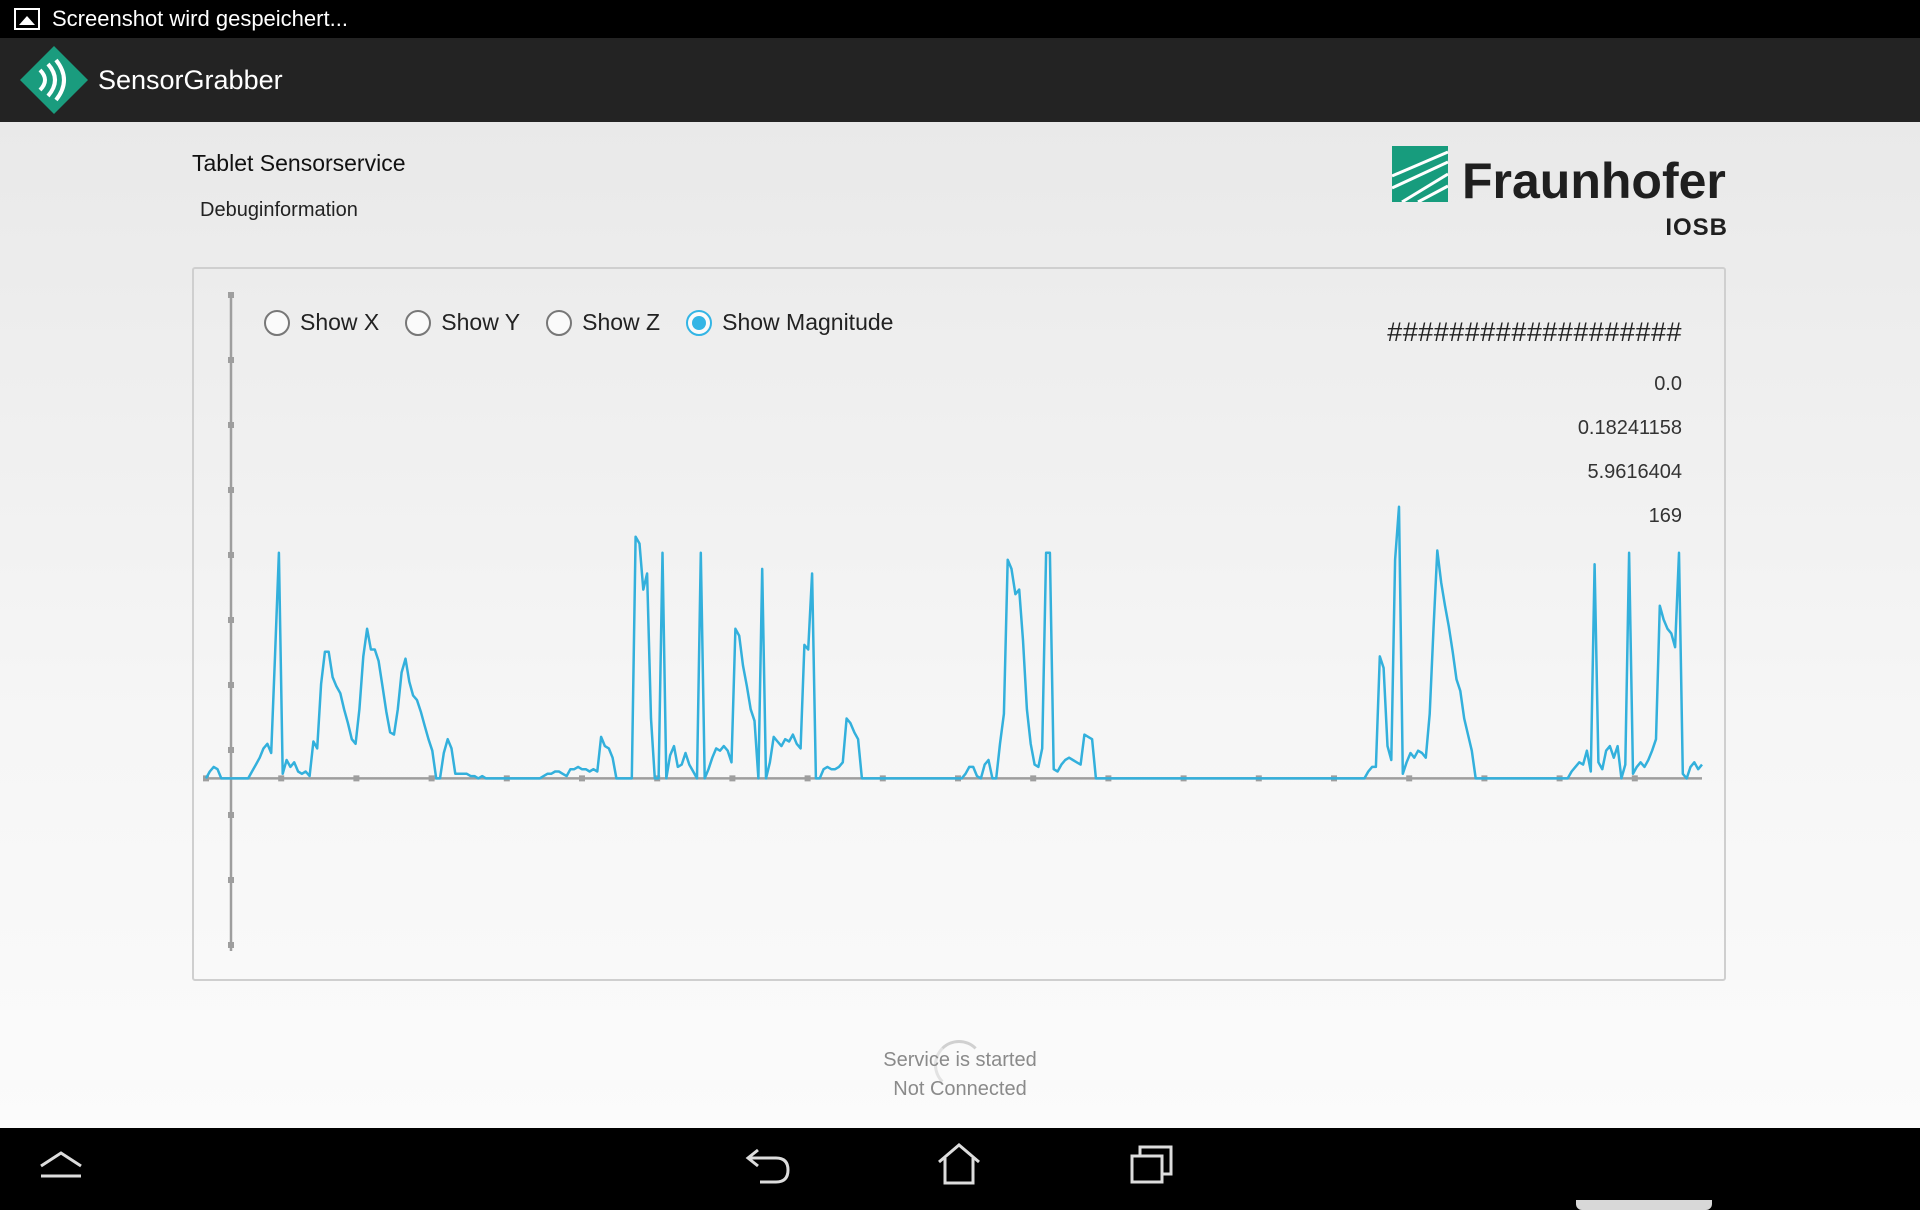  What do you see at coordinates (960, 80) in the screenshot?
I see `action-bar: SensorGrabber` at bounding box center [960, 80].